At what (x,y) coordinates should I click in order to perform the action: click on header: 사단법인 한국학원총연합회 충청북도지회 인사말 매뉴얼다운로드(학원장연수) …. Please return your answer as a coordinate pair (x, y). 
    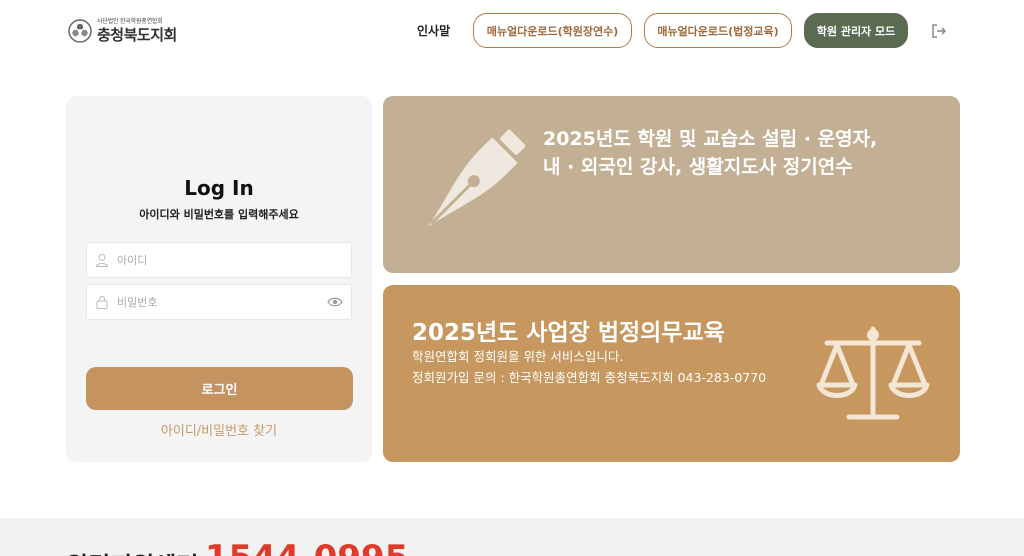
    Looking at the image, I should click on (512, 31).